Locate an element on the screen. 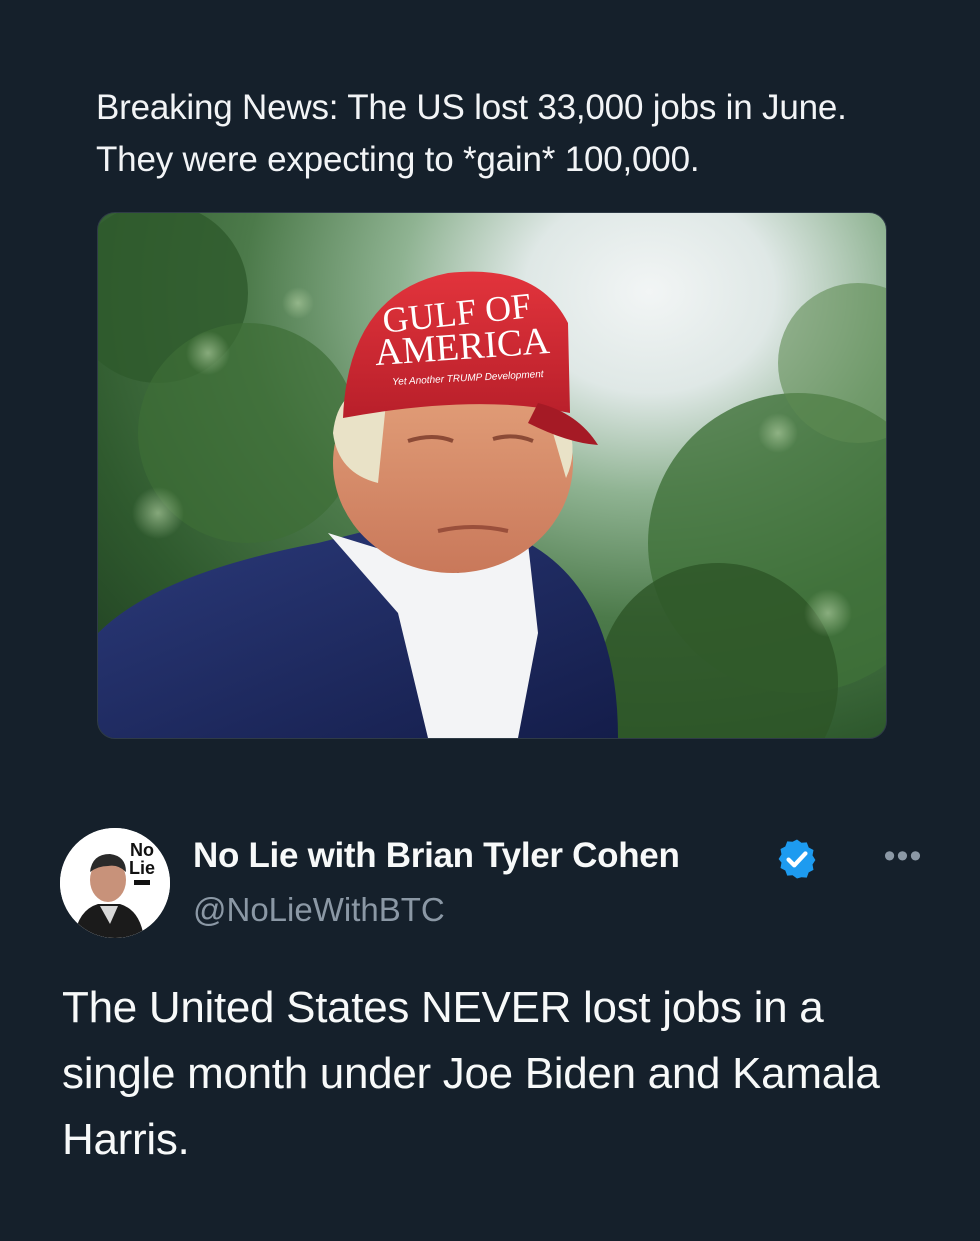 The height and width of the screenshot is (1241, 980). avatar-logo-line2: Lie is located at coordinates (142, 868).